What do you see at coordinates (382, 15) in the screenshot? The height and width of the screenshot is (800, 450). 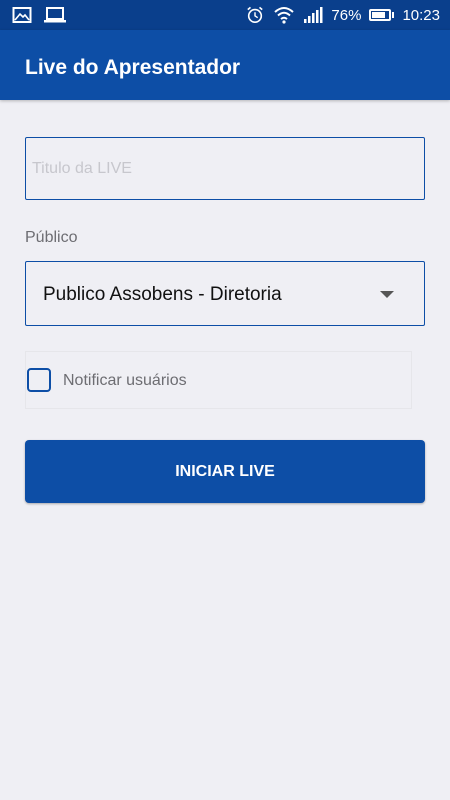 I see `battery-icon` at bounding box center [382, 15].